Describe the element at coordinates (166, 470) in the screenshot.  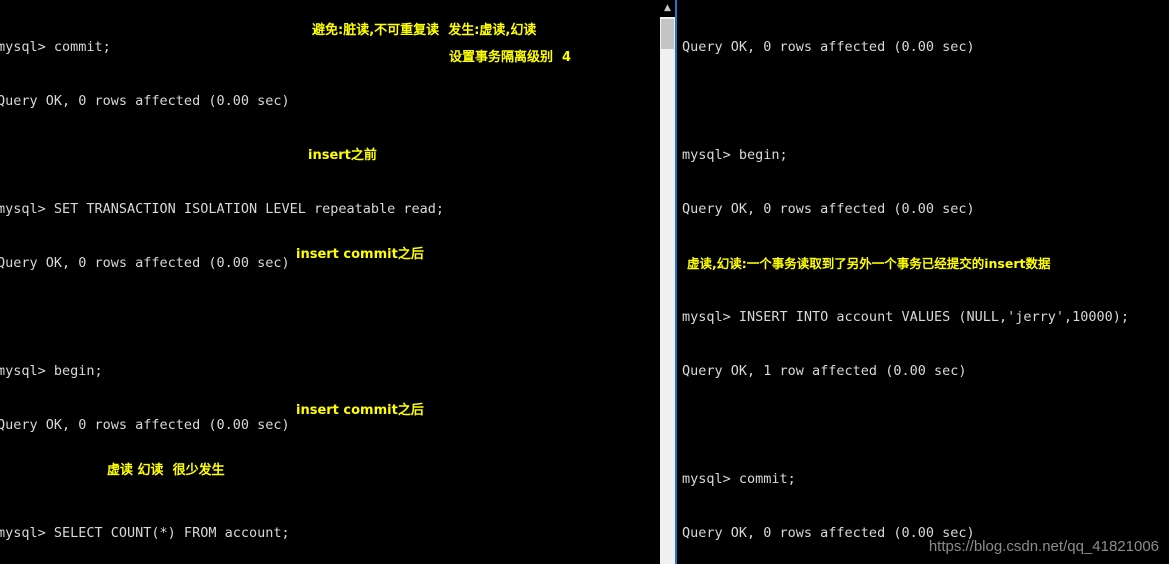
I see `annotation-phantom-rare: 虚读 幻读 很少发生` at that location.